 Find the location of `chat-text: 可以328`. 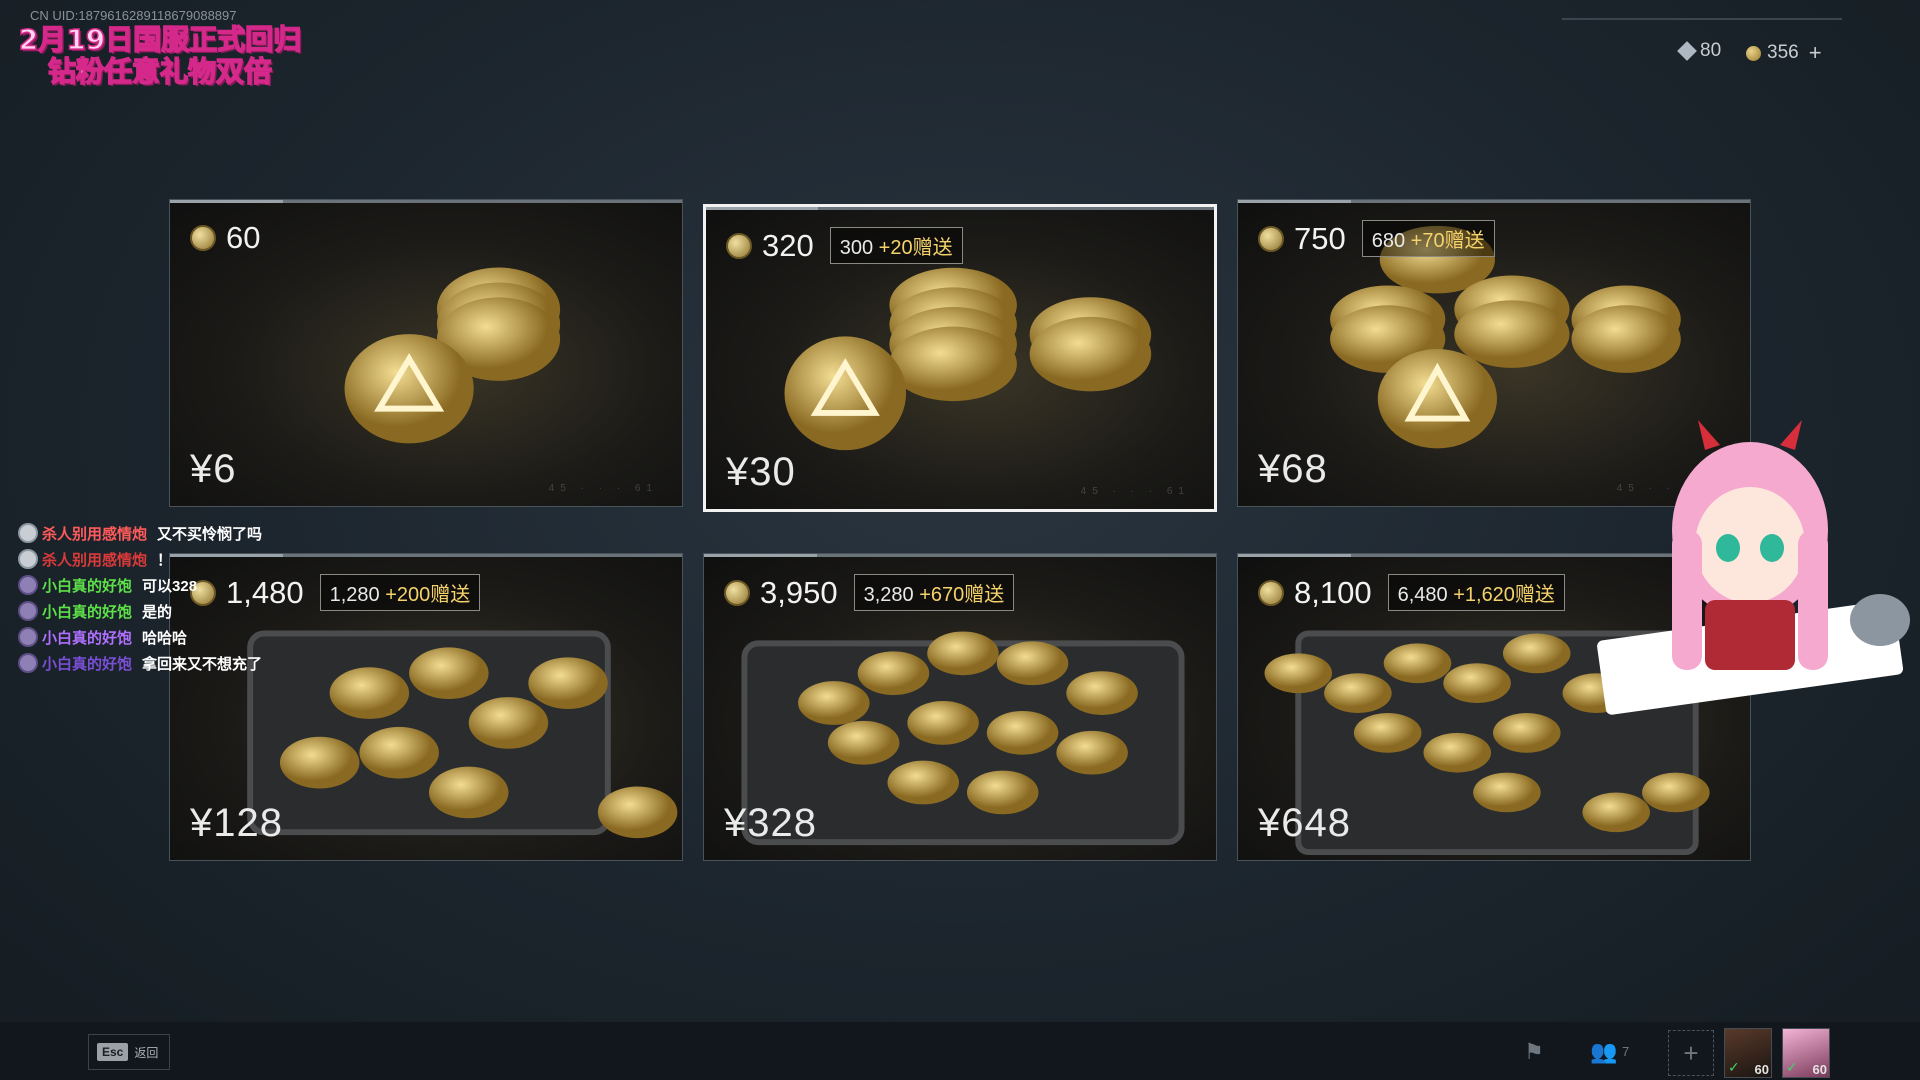

chat-text: 可以328 is located at coordinates (170, 586).